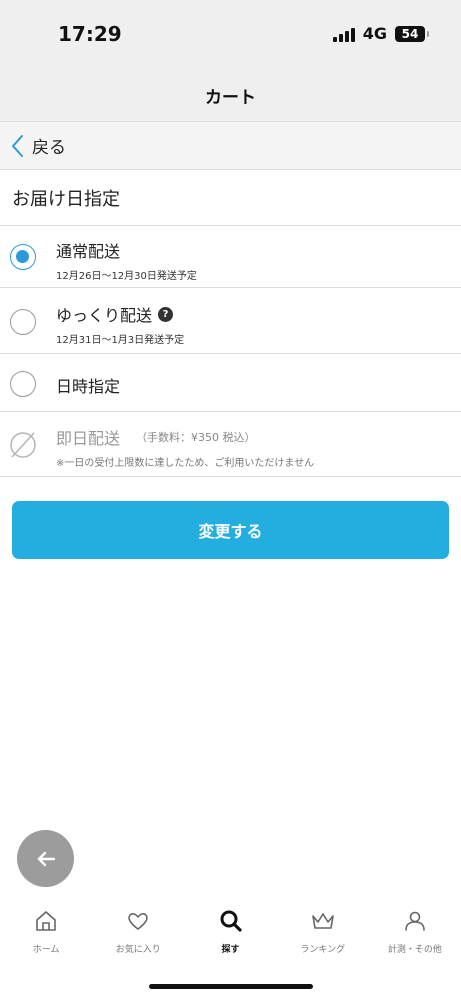  What do you see at coordinates (104, 315) in the screenshot?
I see `option-label: ゆっくり配送` at bounding box center [104, 315].